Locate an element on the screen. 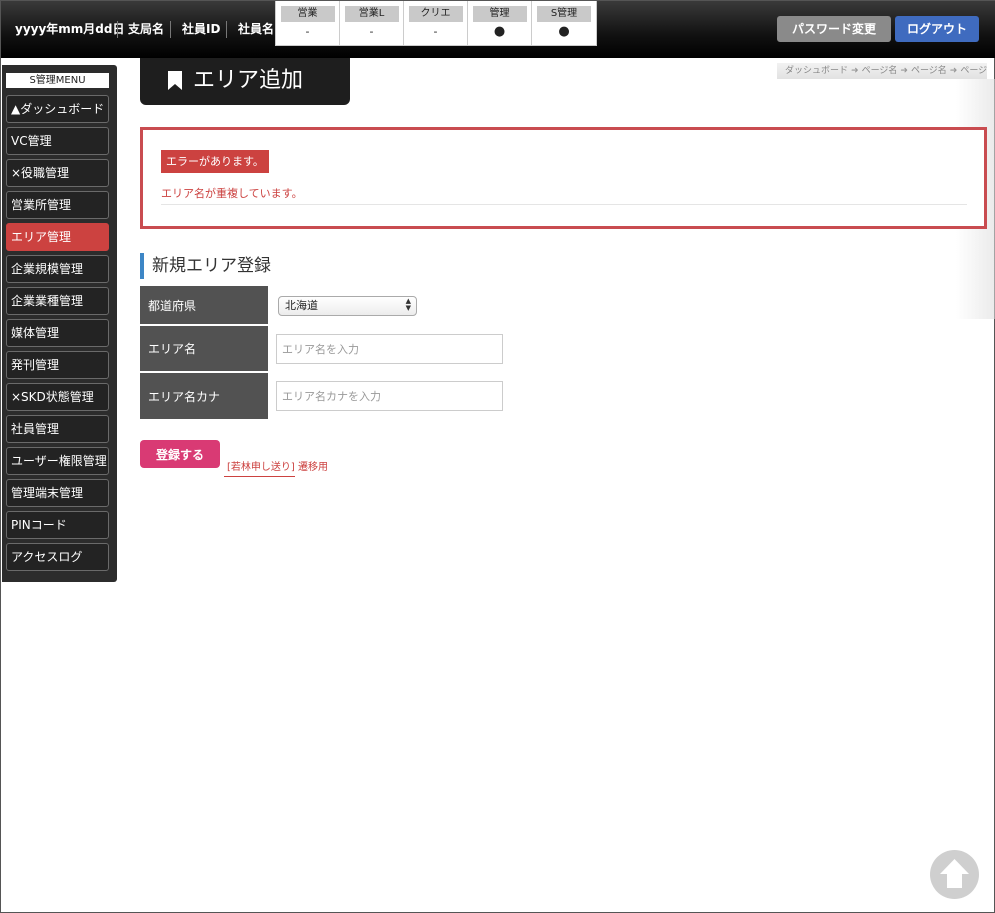  transit-link-bracket: [若林申し送り] is located at coordinates (259, 469).